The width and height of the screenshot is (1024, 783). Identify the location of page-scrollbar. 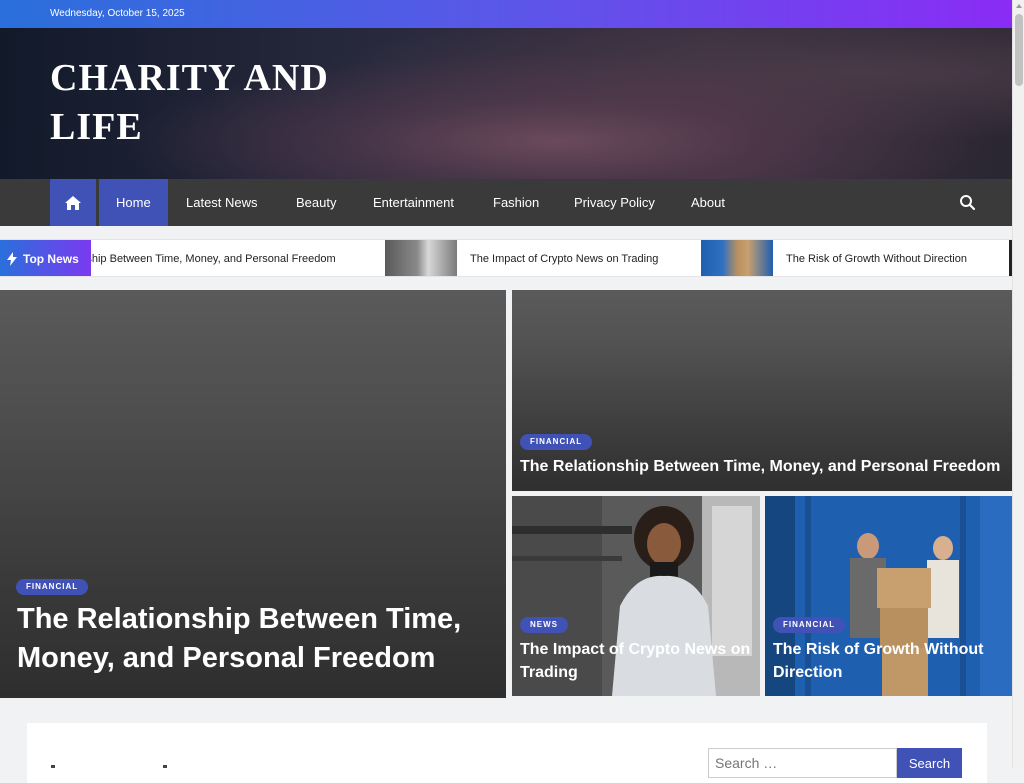
(1018, 384).